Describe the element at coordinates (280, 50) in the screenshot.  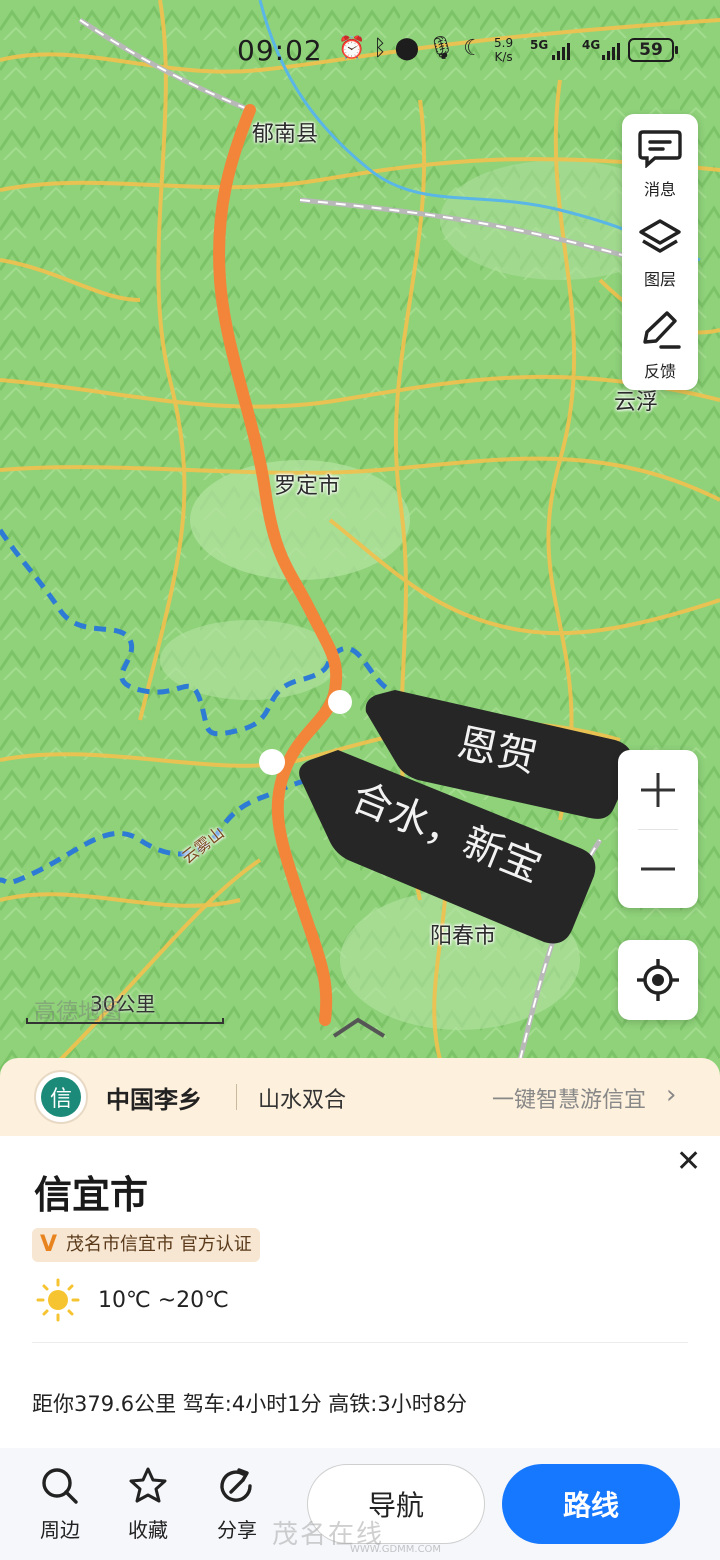
I see `status-time: 09:02` at that location.